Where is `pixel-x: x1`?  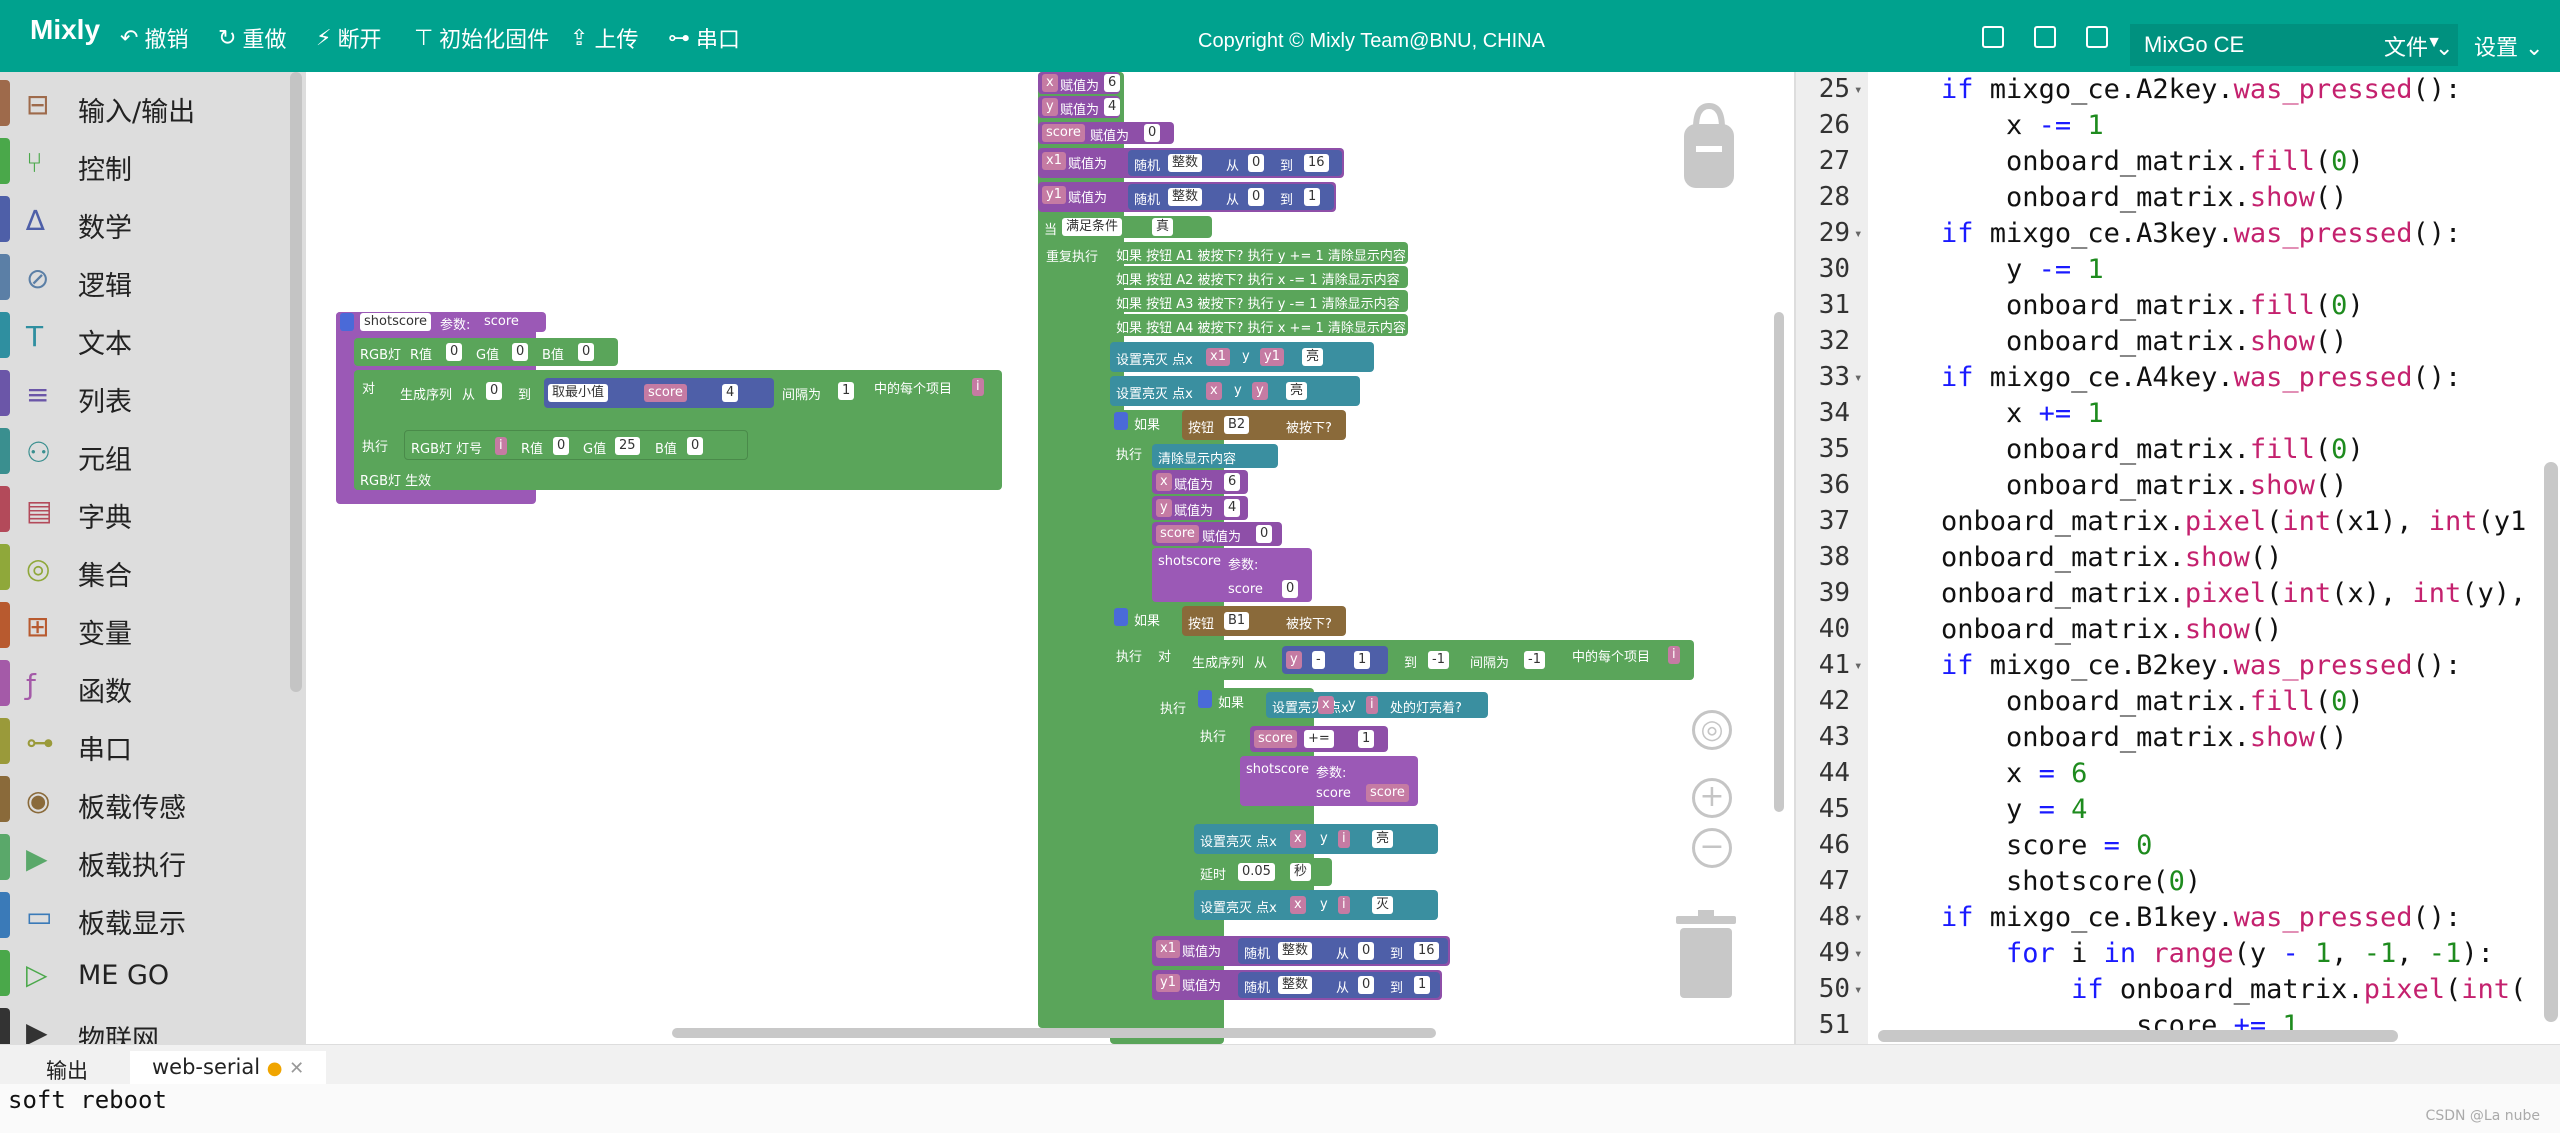 pixel-x: x1 is located at coordinates (1218, 357).